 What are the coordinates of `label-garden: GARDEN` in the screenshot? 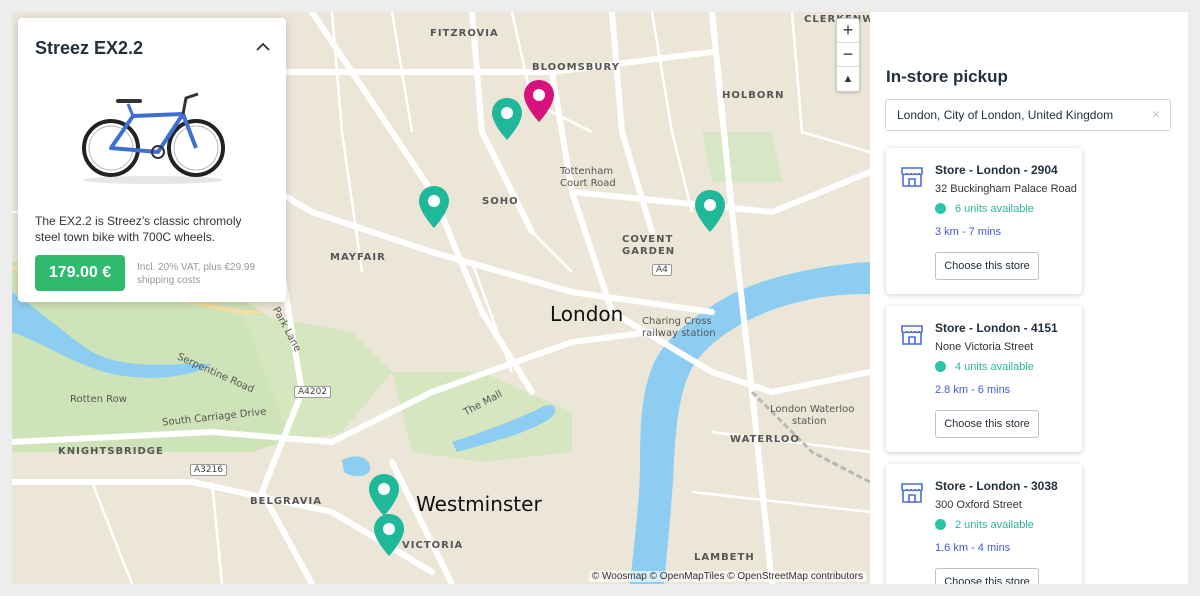 It's located at (649, 251).